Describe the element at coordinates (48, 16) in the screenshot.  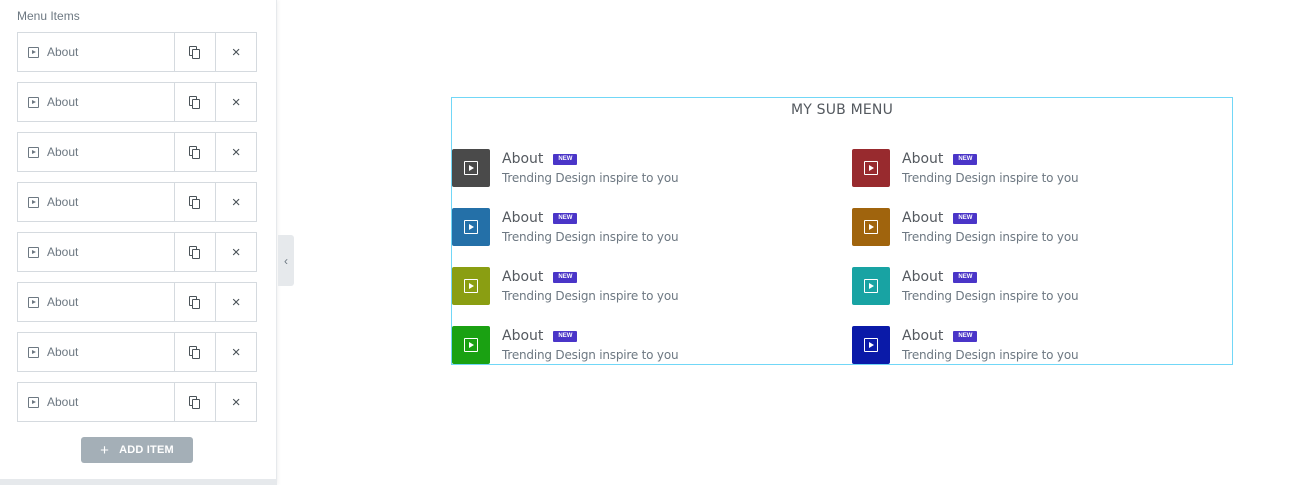
I see `menu-items-heading: Menu Items` at that location.